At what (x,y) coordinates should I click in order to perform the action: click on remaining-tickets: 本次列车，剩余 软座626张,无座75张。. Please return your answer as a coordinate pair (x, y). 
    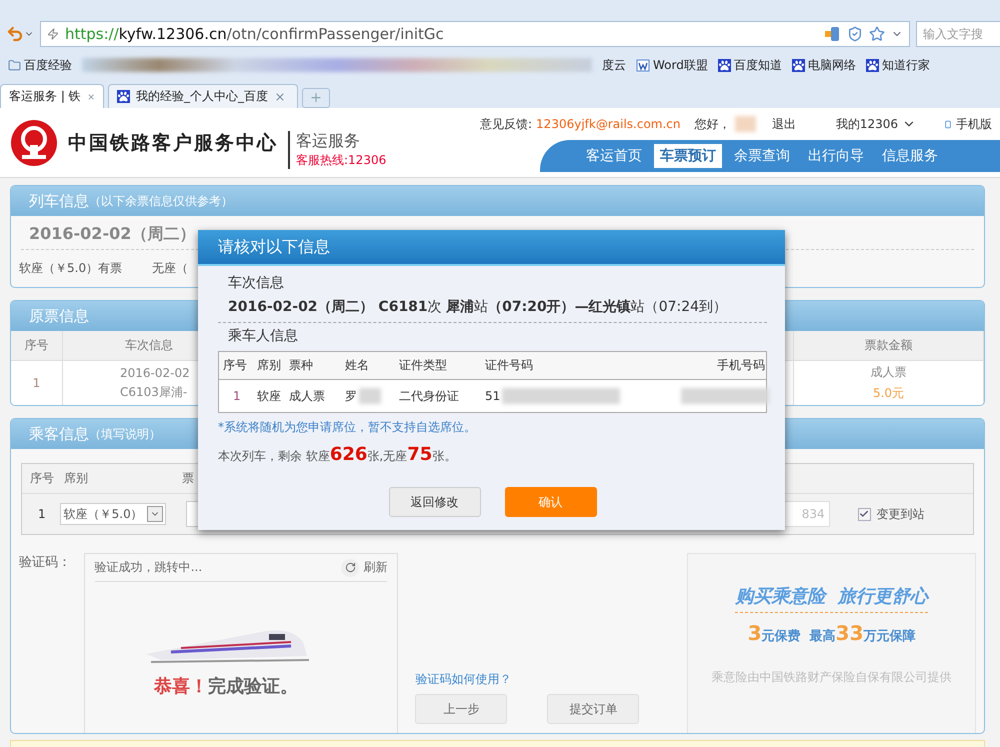
    Looking at the image, I should click on (338, 454).